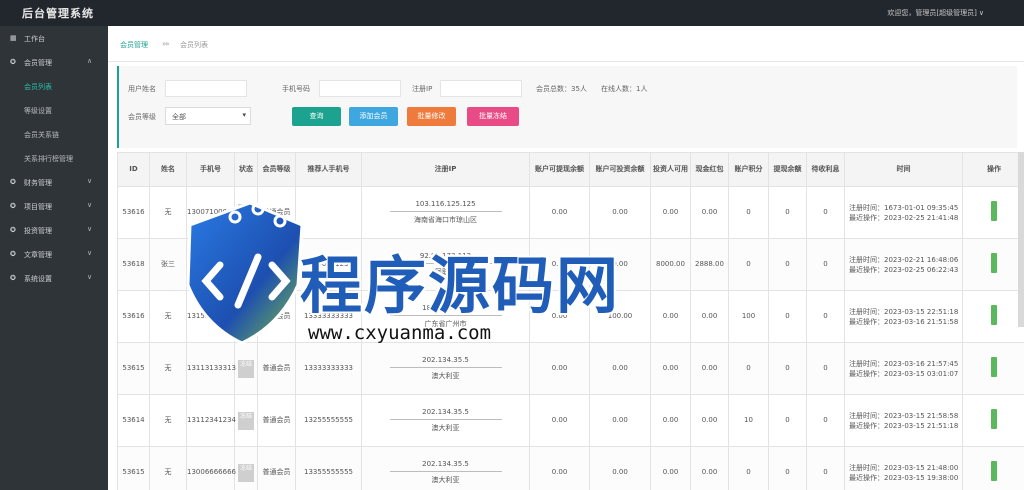  What do you see at coordinates (400, 333) in the screenshot?
I see `watermark-url: www.cxyuanma.com` at bounding box center [400, 333].